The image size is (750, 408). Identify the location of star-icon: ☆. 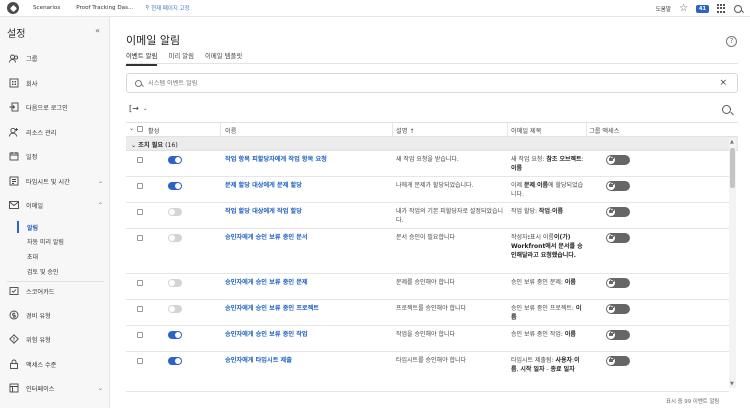
(683, 8).